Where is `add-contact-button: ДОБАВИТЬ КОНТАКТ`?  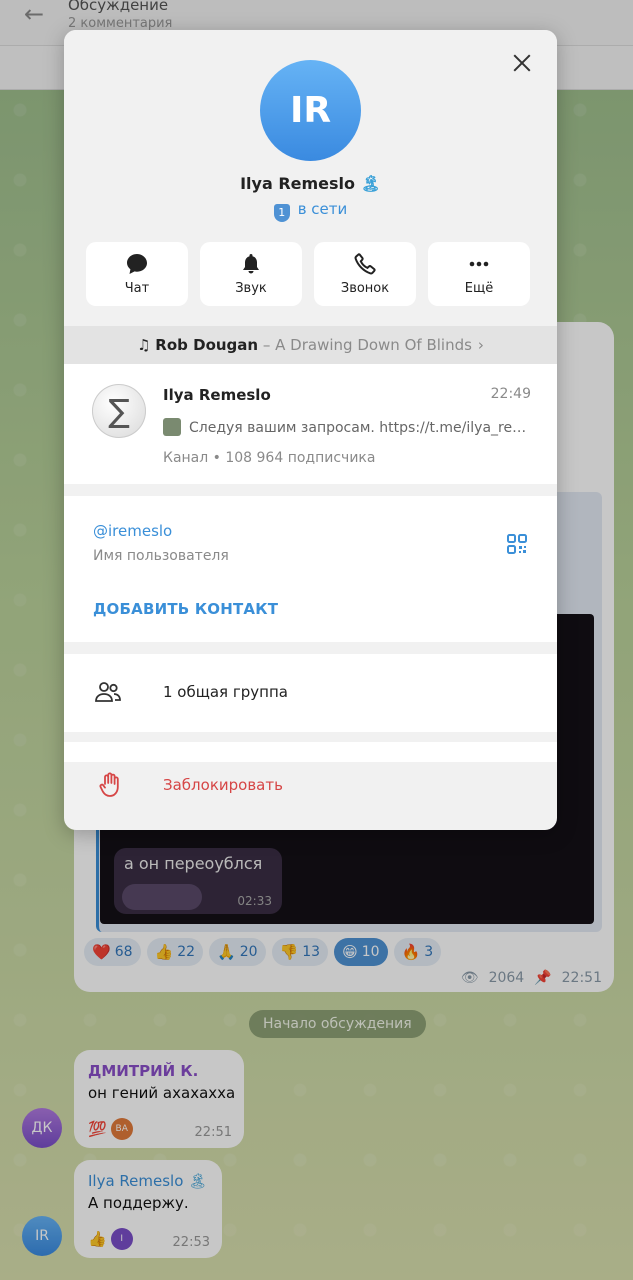
add-contact-button: ДОБАВИТЬ КОНТАКТ is located at coordinates (185, 609).